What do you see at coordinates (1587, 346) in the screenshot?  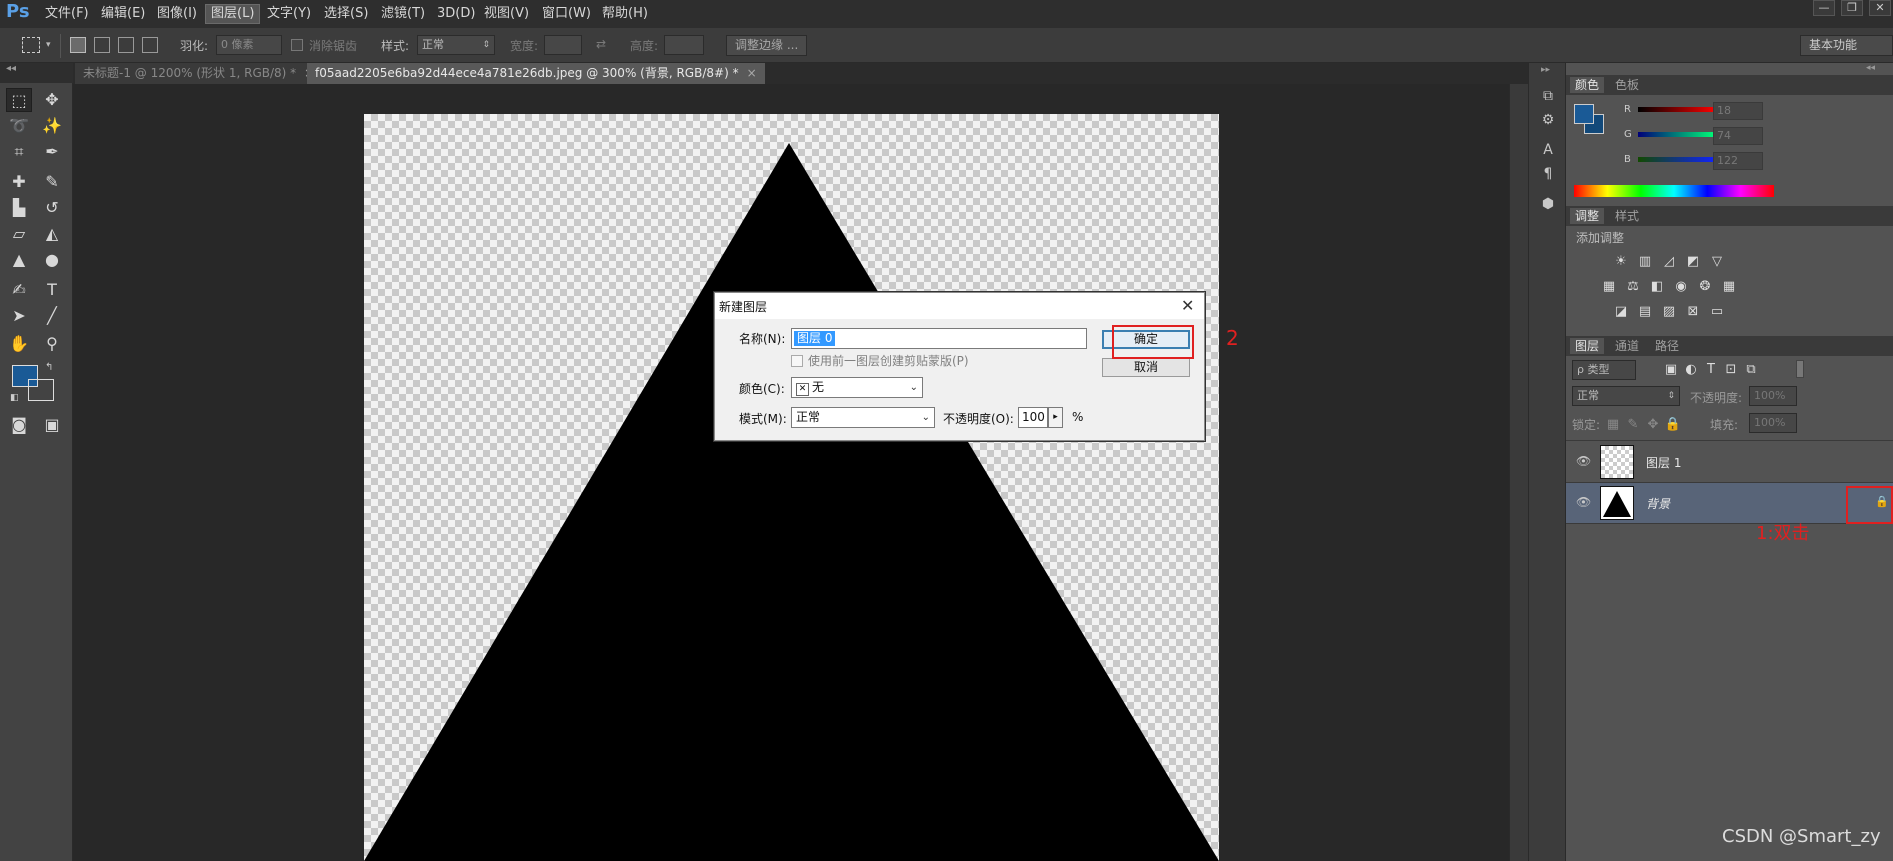 I see `tab-layers: 图层` at bounding box center [1587, 346].